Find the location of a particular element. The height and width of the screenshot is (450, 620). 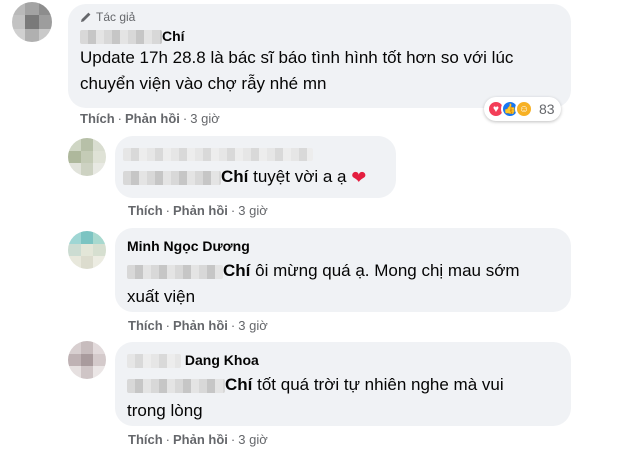

reaction-summary: ♥ 👍 ☺ 83 is located at coordinates (522, 109).